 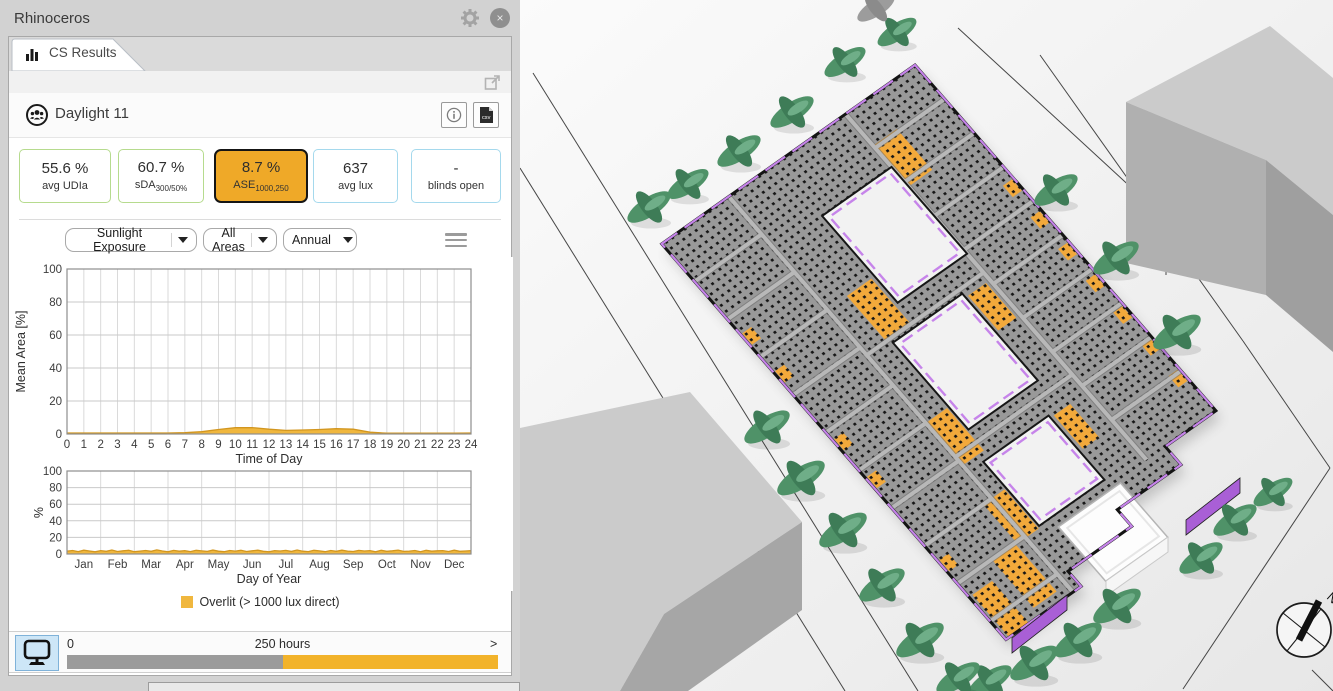 What do you see at coordinates (486, 118) in the screenshot?
I see `svg-text: csv` at bounding box center [486, 118].